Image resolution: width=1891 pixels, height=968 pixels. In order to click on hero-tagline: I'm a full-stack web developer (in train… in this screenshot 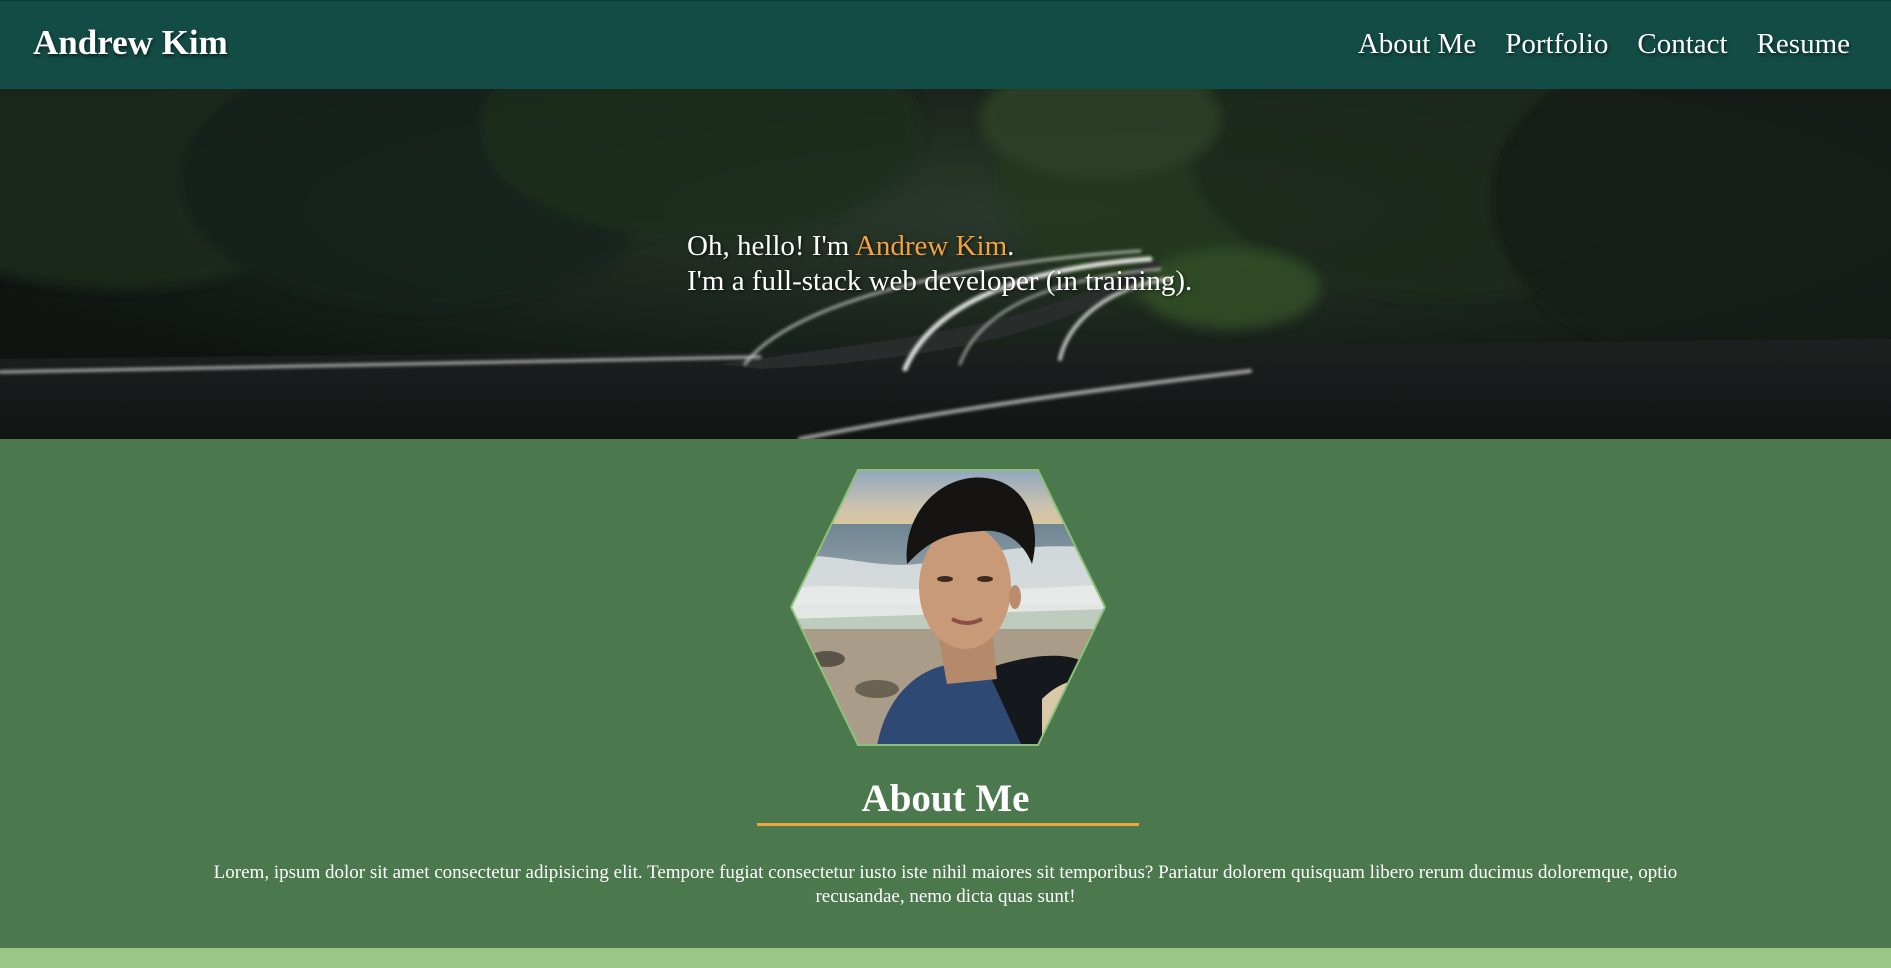, I will do `click(940, 281)`.